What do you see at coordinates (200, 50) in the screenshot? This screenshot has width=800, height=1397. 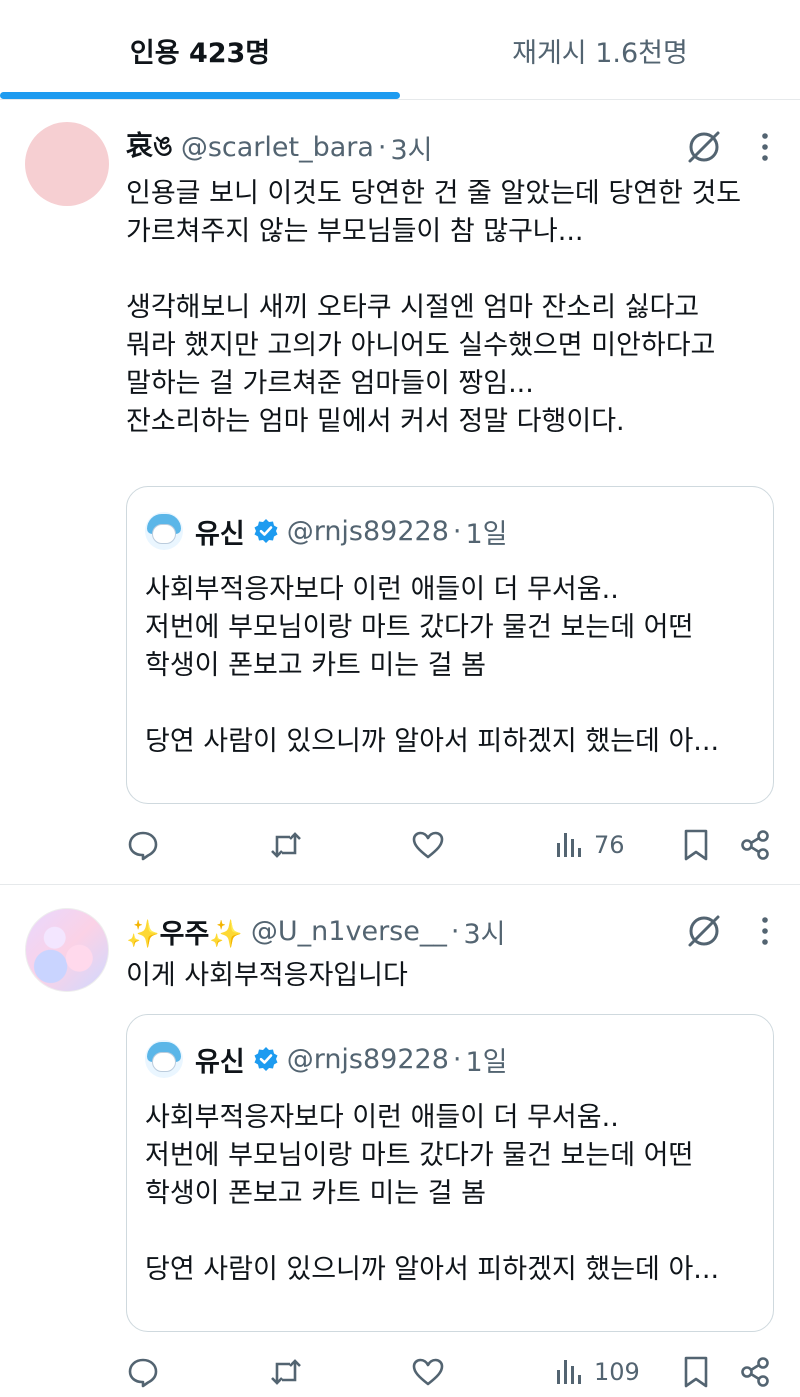 I see `tab-quotes: 인용 423명` at bounding box center [200, 50].